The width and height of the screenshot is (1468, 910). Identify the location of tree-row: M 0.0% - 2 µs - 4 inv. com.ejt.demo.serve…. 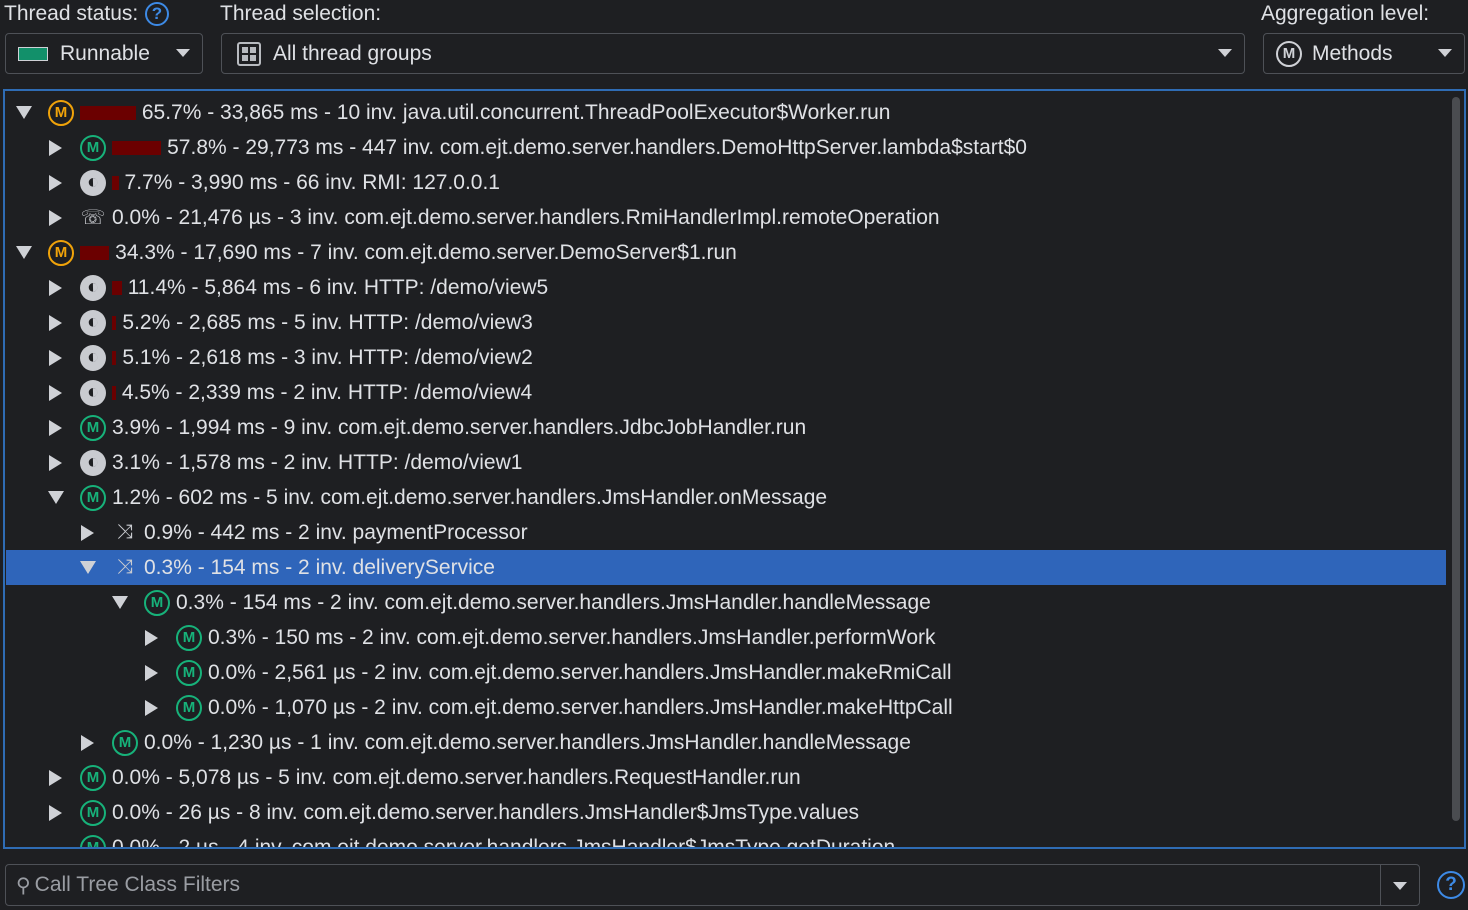
(726, 838).